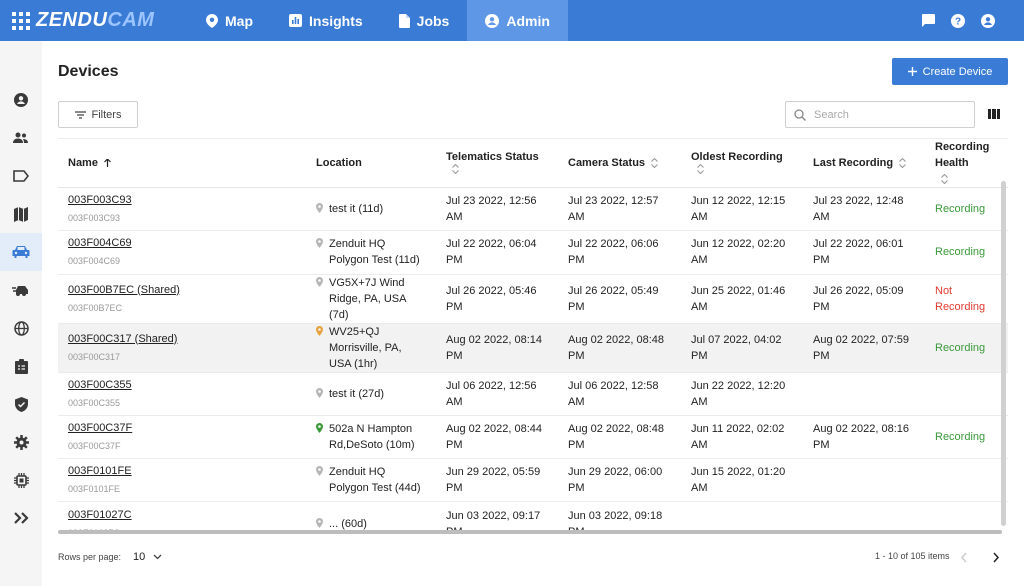  I want to click on column-header-label: Name, so click(83, 163).